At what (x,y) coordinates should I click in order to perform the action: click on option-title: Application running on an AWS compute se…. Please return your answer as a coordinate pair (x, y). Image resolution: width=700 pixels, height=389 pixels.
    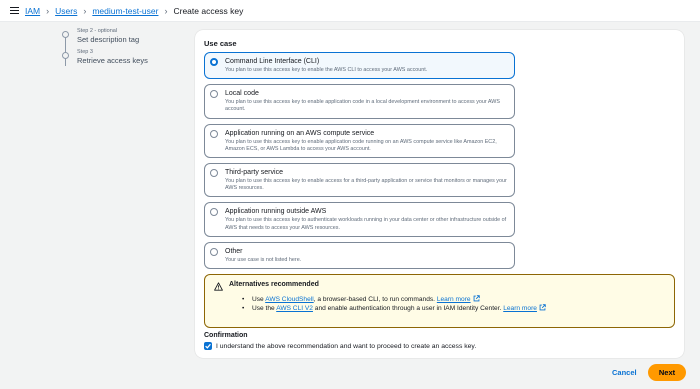
    Looking at the image, I should click on (300, 133).